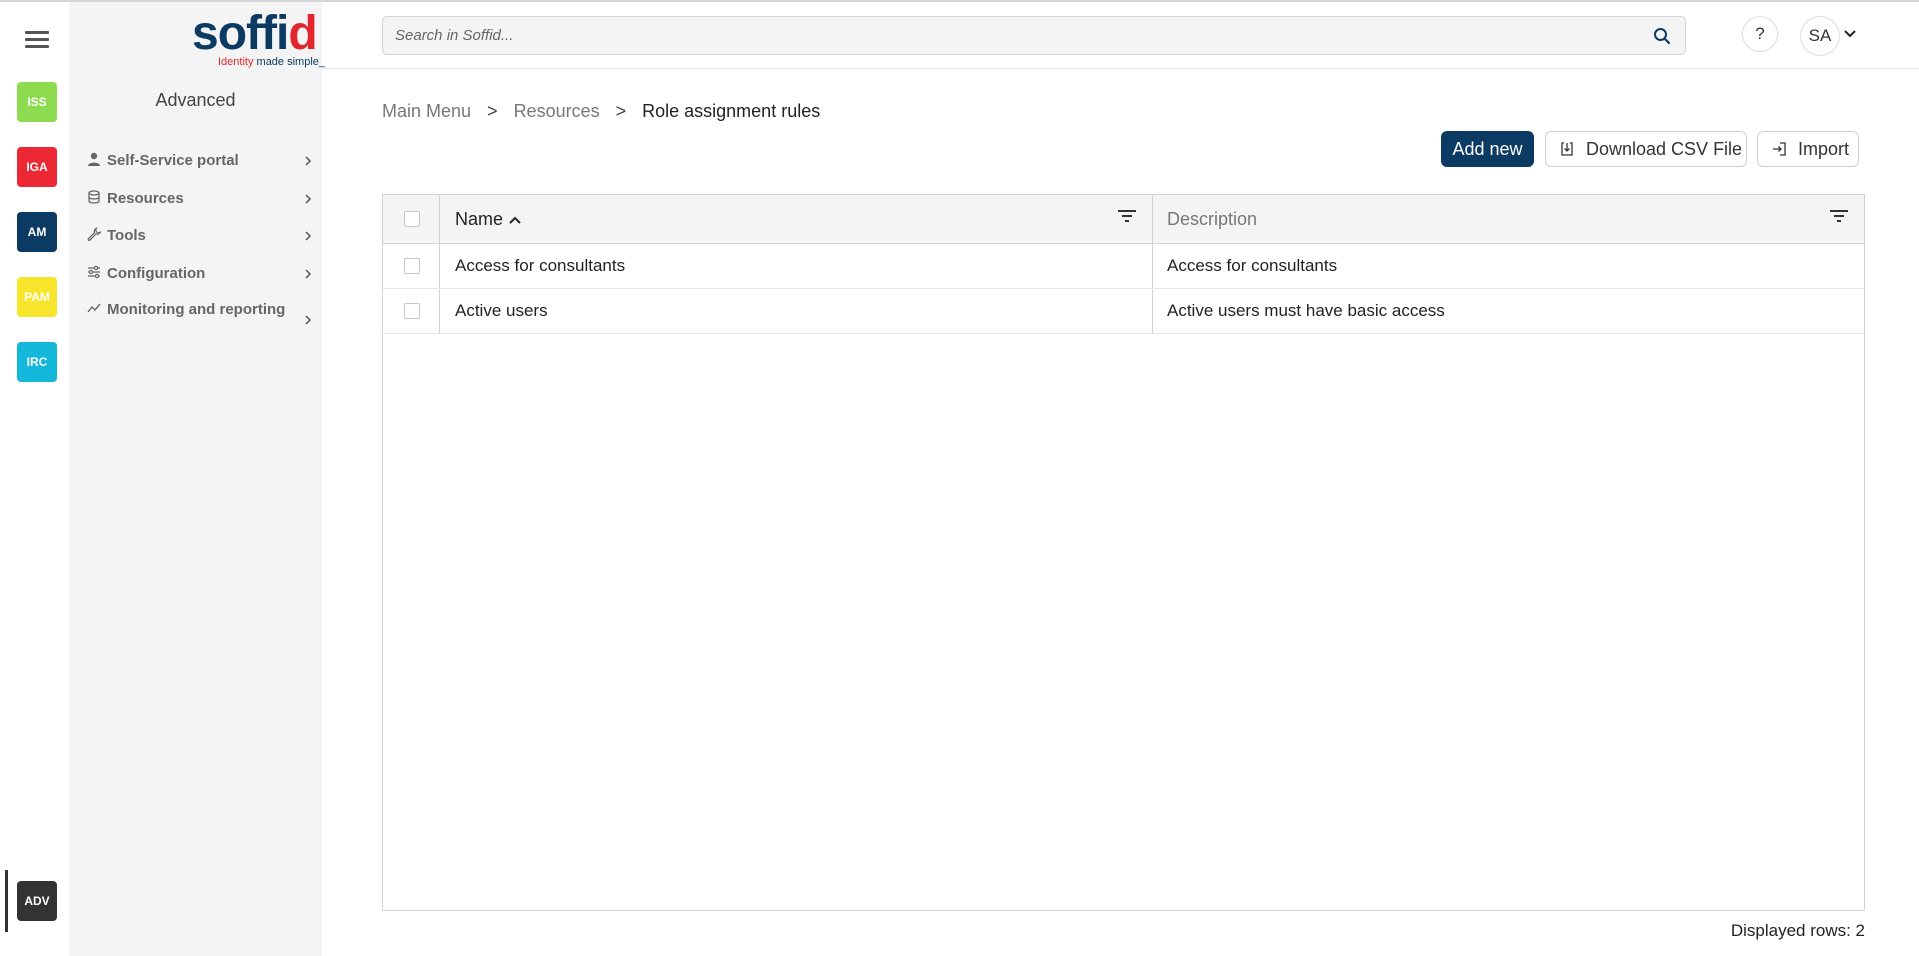 This screenshot has width=1919, height=956. What do you see at coordinates (1664, 148) in the screenshot?
I see `download-csv-label: Download CSV File` at bounding box center [1664, 148].